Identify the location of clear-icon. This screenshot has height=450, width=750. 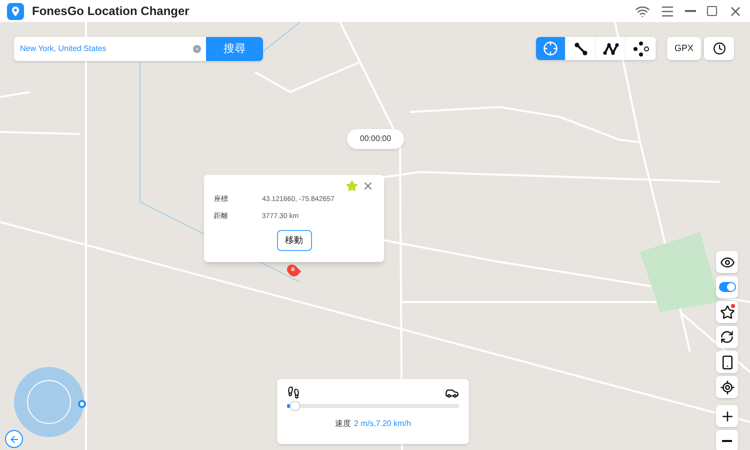
(197, 49).